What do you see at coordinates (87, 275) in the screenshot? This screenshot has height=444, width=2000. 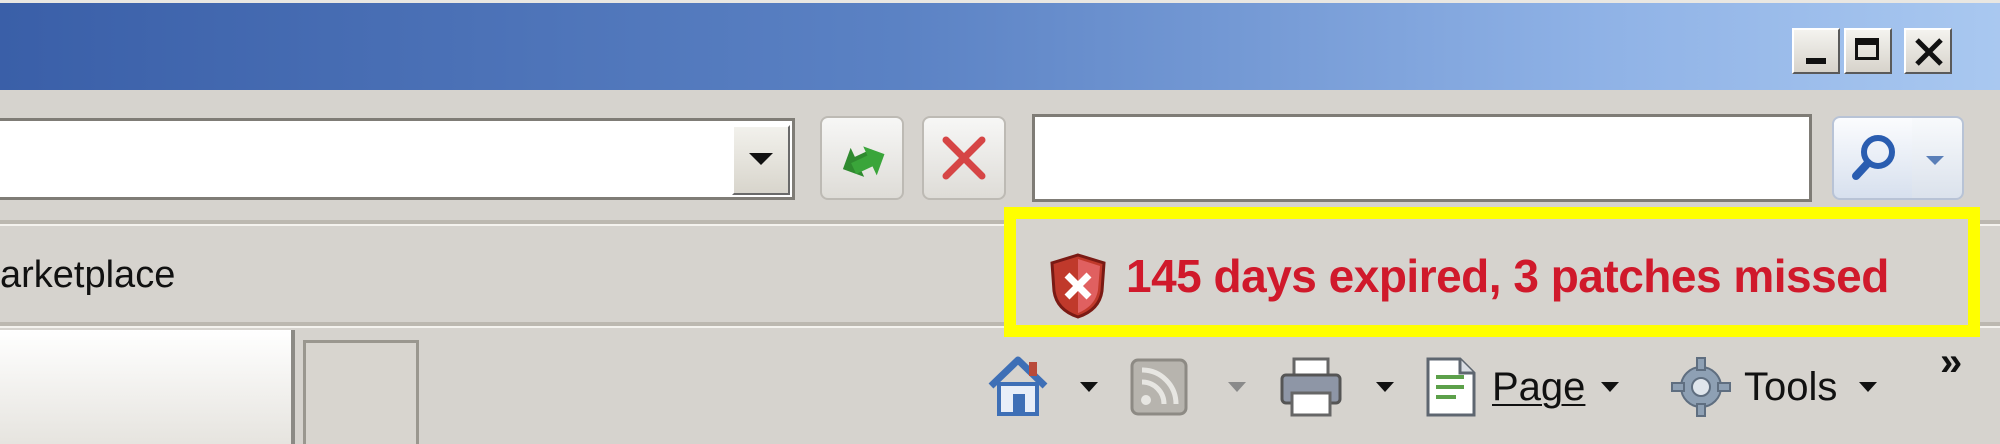 I see `favorites-item-label: arketplace` at bounding box center [87, 275].